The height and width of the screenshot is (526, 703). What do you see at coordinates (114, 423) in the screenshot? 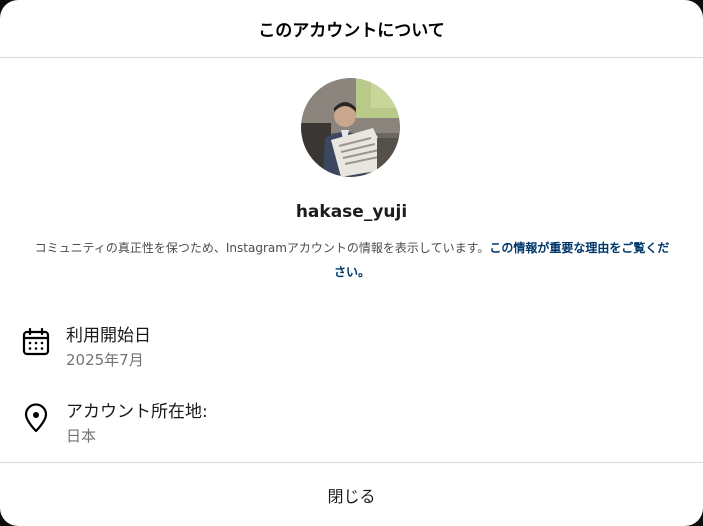
I see `account-location-row: アカウント所在地: 日本` at bounding box center [114, 423].